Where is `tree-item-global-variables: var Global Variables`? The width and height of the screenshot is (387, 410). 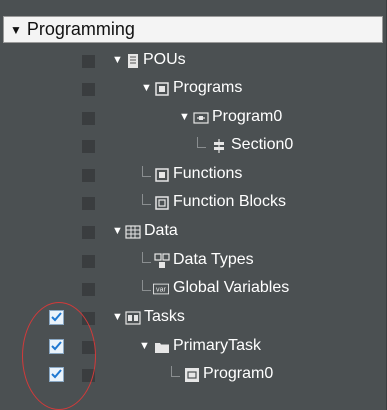 tree-item-global-variables: var Global Variables is located at coordinates (193, 290).